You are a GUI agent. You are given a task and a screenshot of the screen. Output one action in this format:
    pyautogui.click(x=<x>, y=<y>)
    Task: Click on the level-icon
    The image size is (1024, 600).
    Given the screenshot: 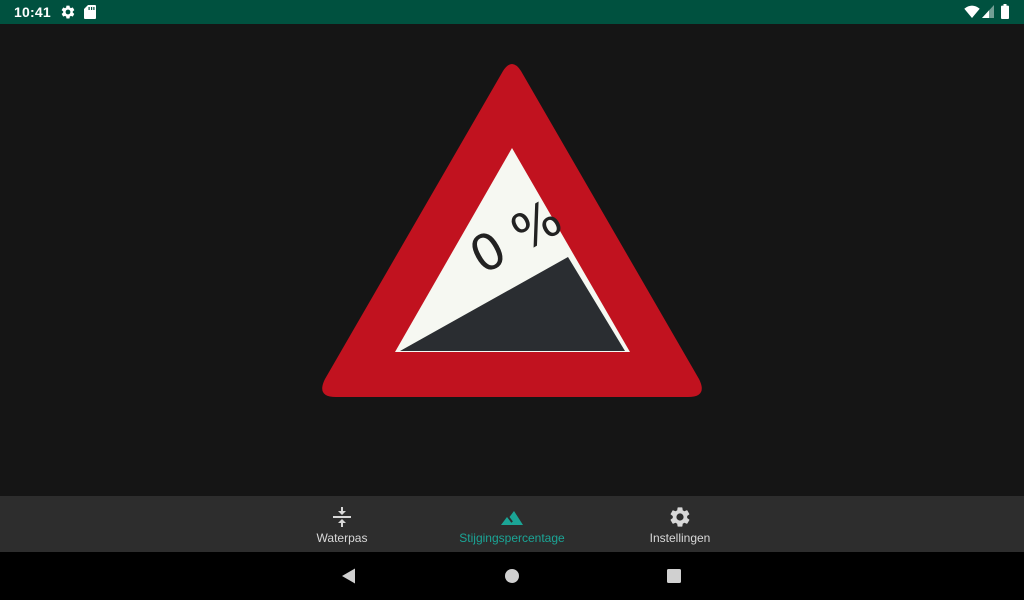 What is the action you would take?
    pyautogui.click(x=342, y=517)
    